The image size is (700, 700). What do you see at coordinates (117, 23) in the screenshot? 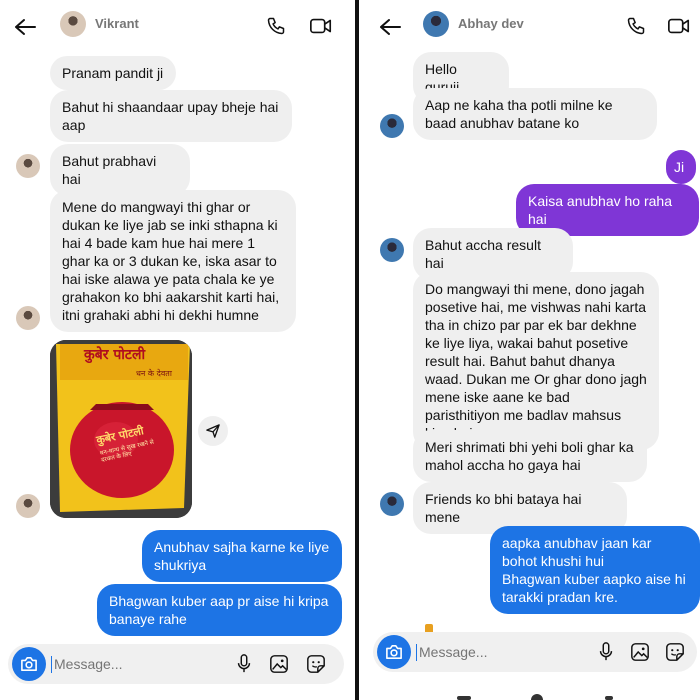
I see `contact-name: Vikrant` at bounding box center [117, 23].